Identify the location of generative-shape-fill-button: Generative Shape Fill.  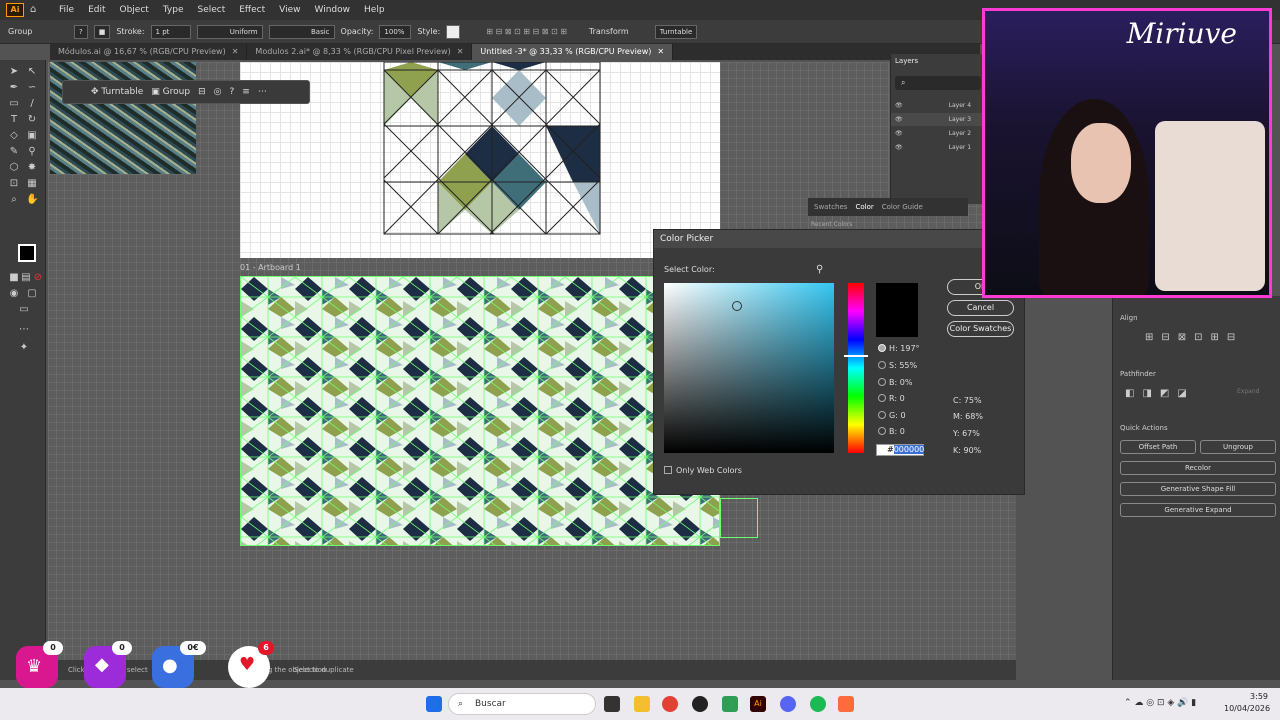
(1198, 489).